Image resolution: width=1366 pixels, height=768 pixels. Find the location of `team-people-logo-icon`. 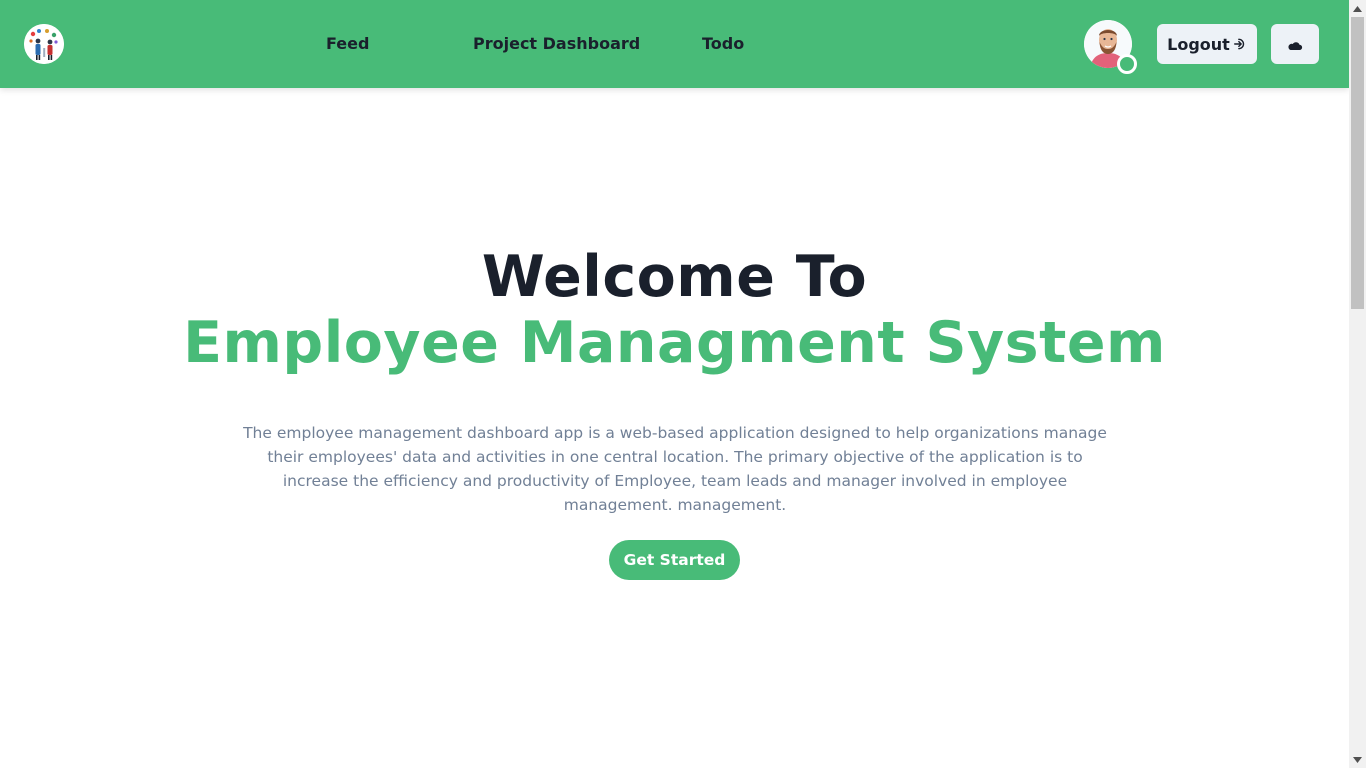

team-people-logo-icon is located at coordinates (44, 44).